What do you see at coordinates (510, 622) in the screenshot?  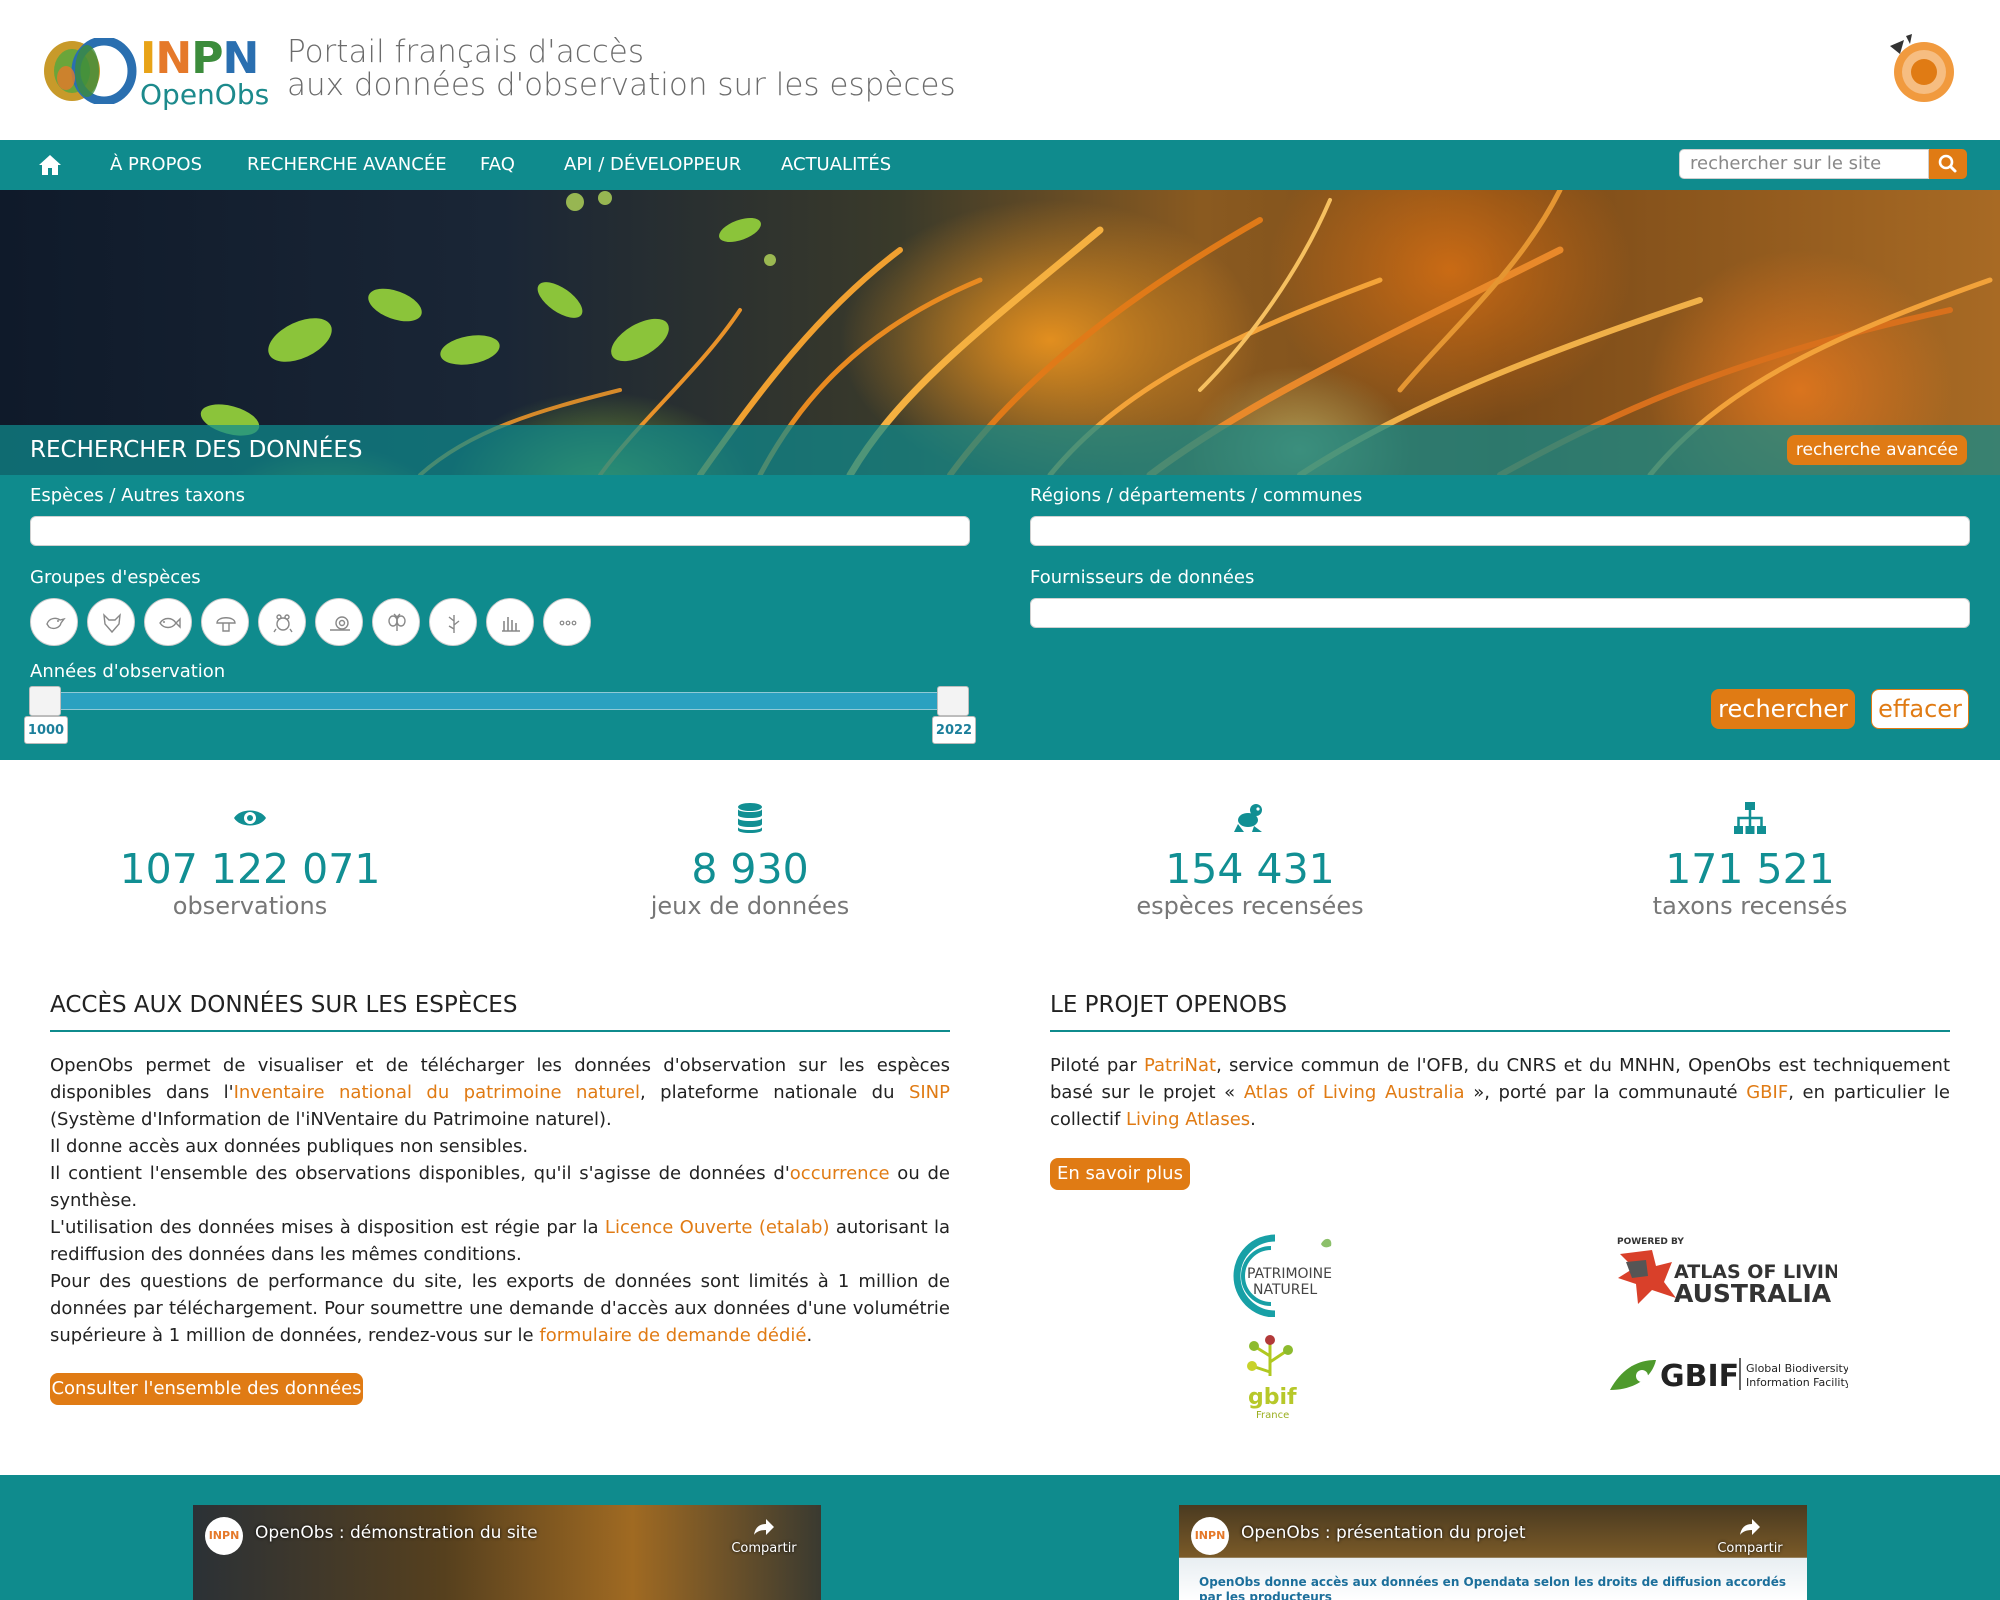 I see `group-bacteria-button` at bounding box center [510, 622].